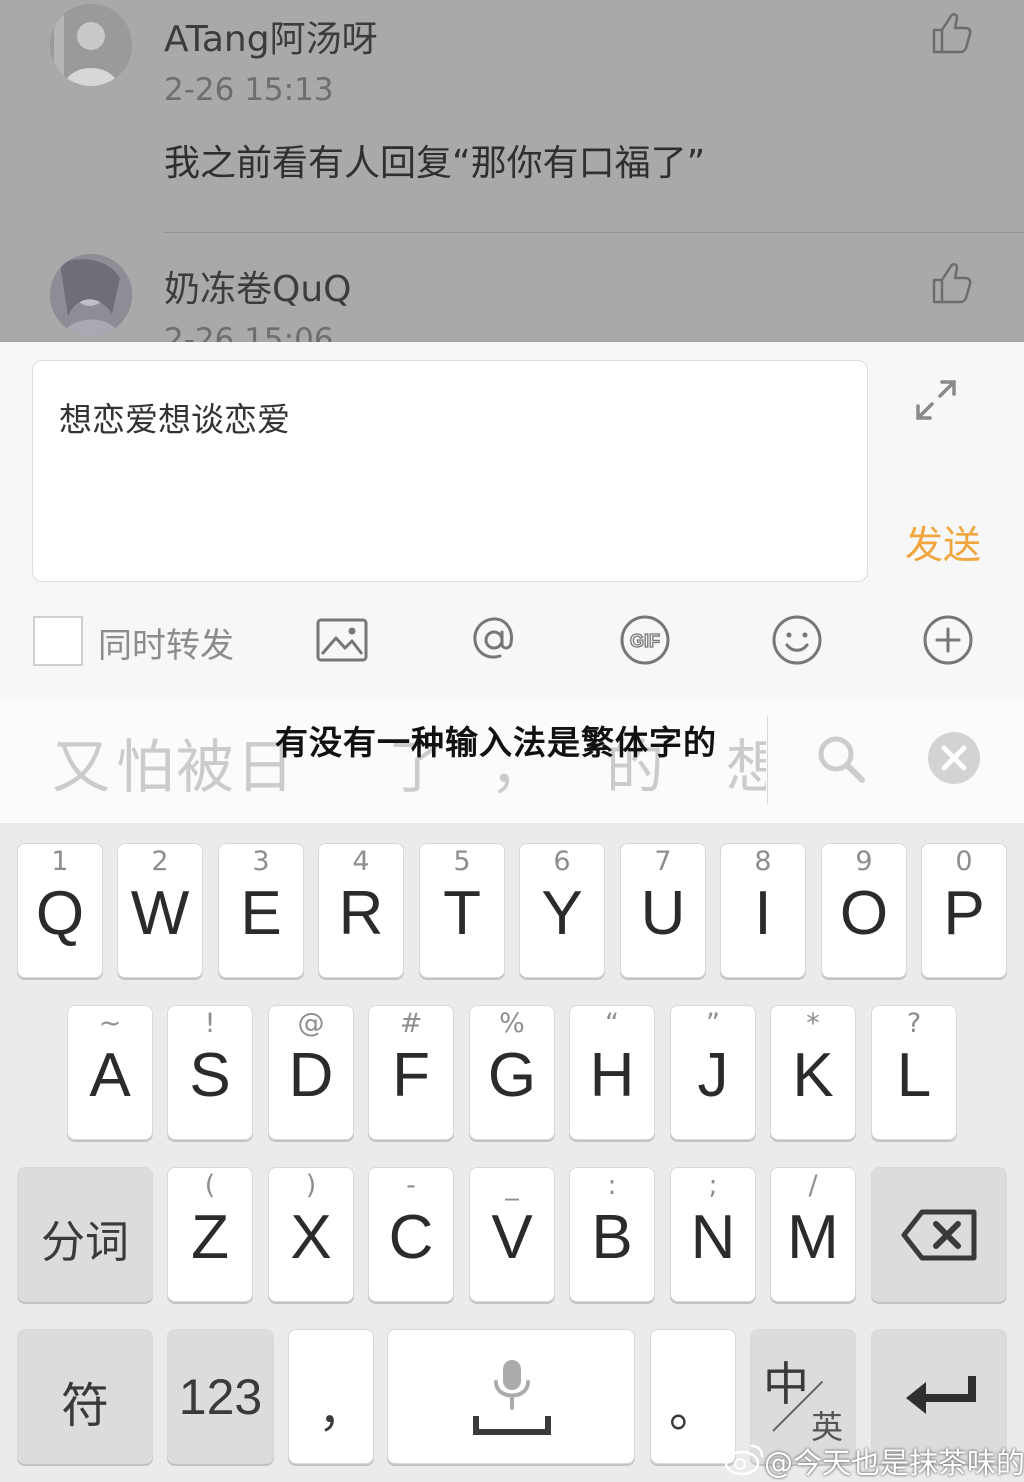 The height and width of the screenshot is (1482, 1024). Describe the element at coordinates (943, 541) in the screenshot. I see `send-button: 发送` at that location.